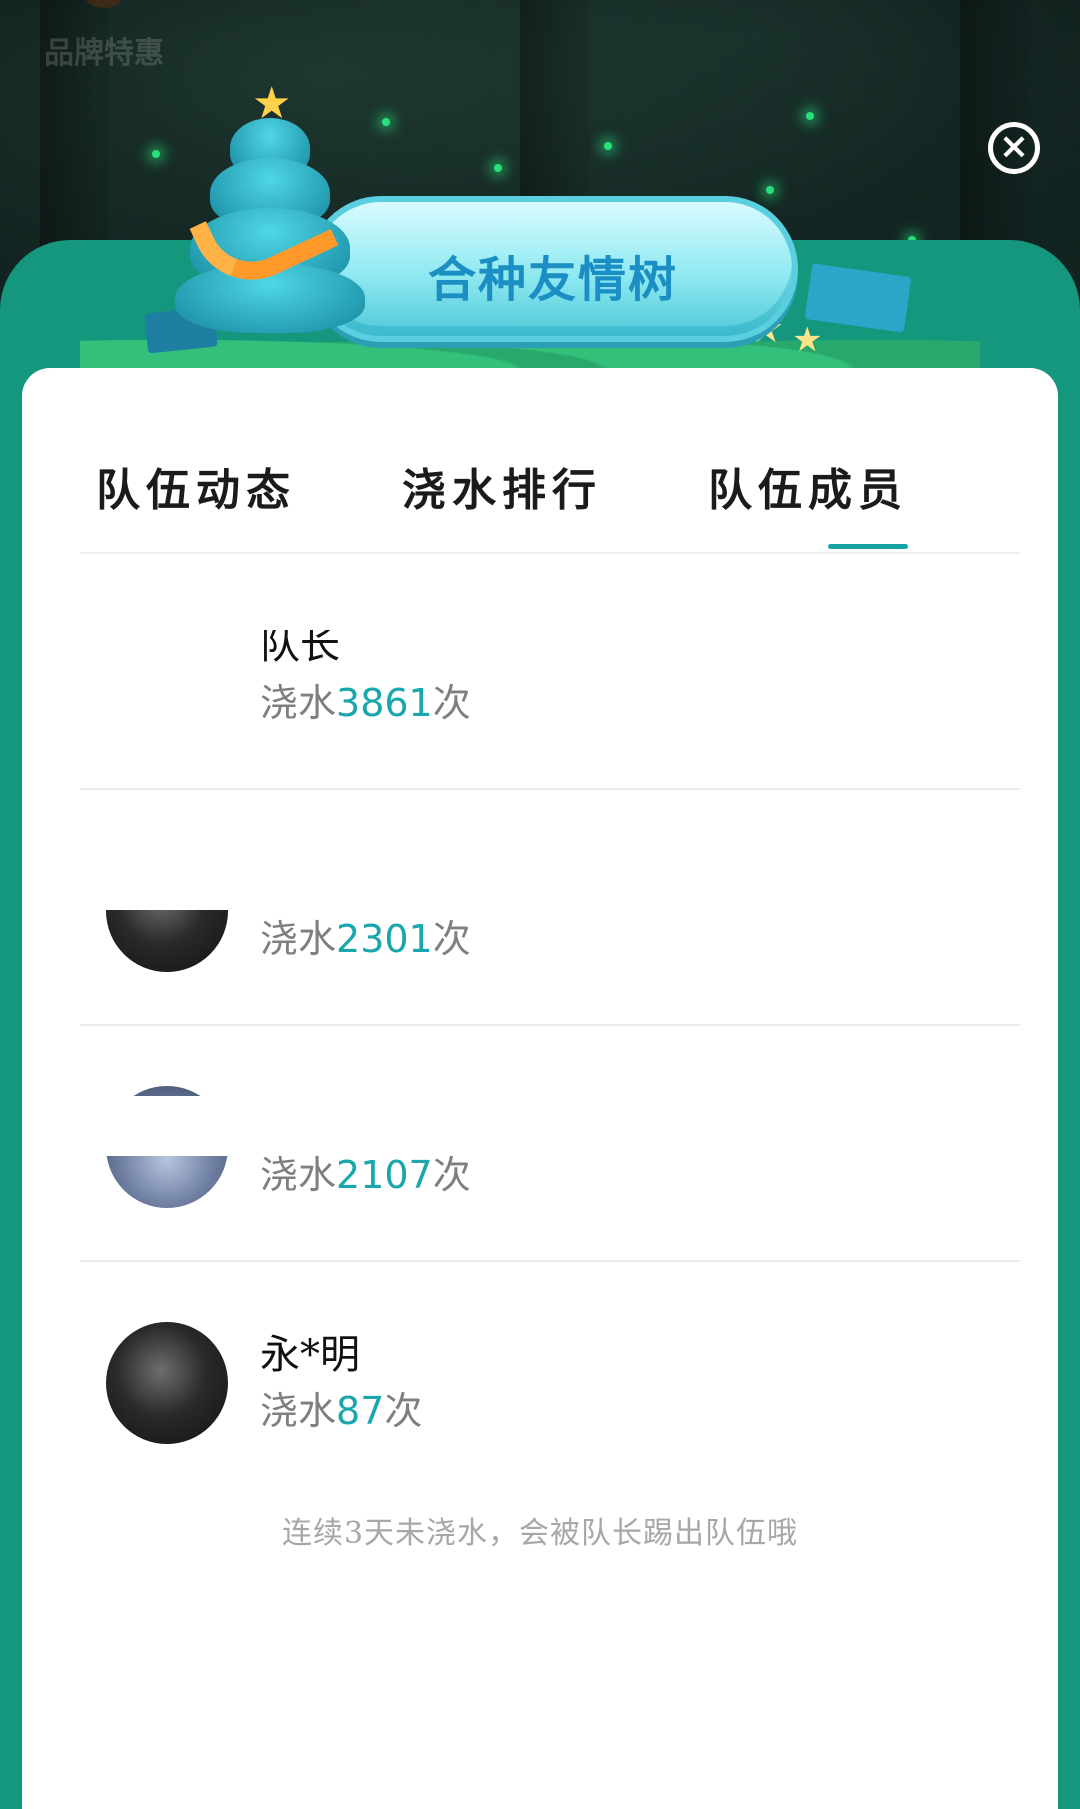 This screenshot has width=1080, height=1809. I want to click on friendship-tree-illustration: ★, so click(270, 208).